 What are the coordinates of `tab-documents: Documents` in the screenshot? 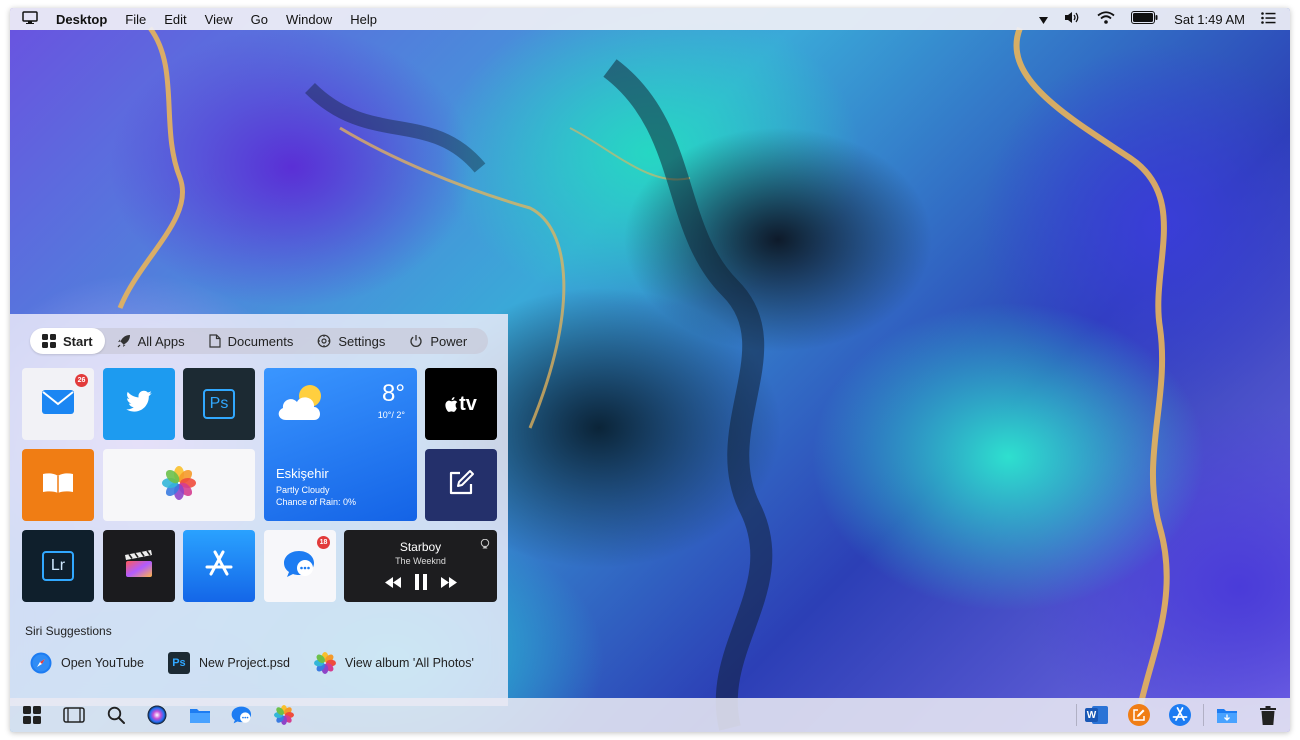 It's located at (251, 341).